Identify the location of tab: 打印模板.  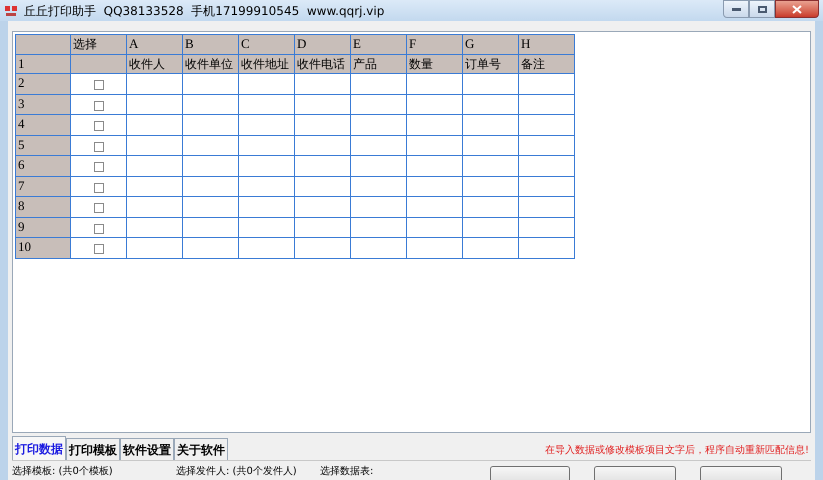
(93, 449).